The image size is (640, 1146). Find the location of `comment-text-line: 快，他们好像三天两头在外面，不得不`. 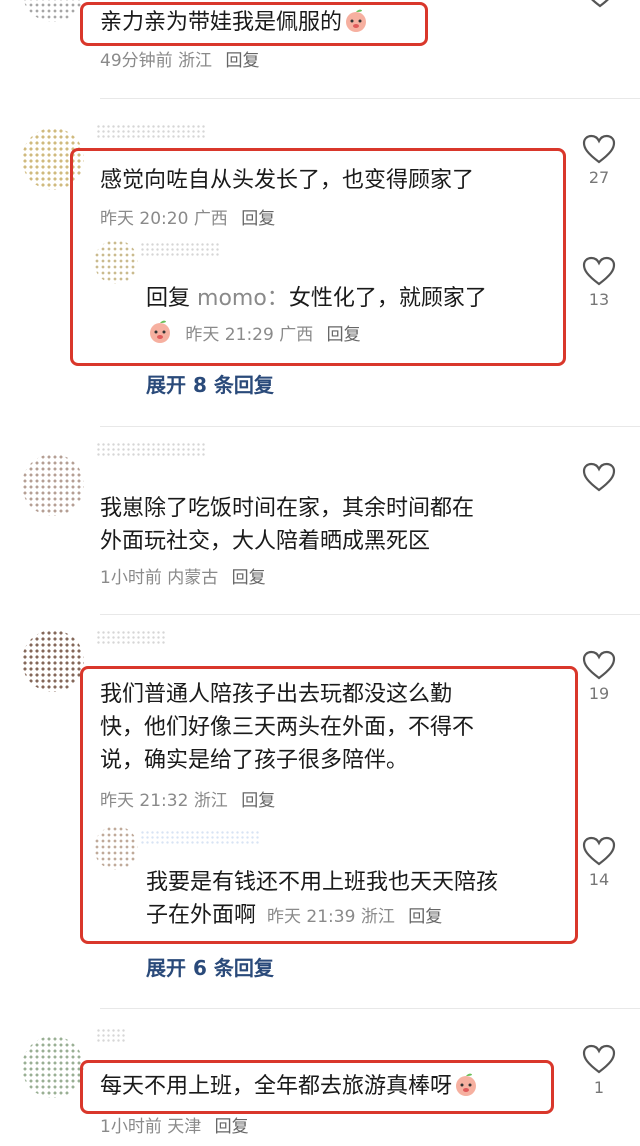

comment-text-line: 快，他们好像三天两头在外面，不得不 is located at coordinates (287, 727).